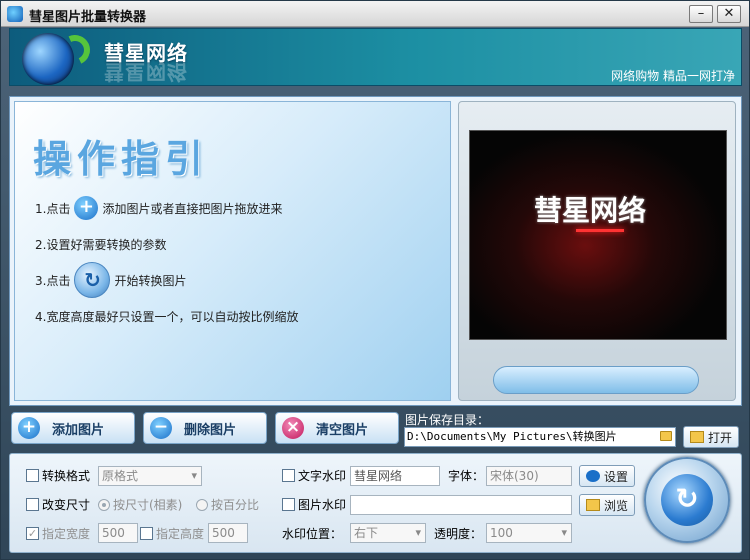 The image size is (750, 560). I want to click on guide-step-4: 4.宽度高度最好只设置一个，可以自动按比例缩放, so click(166, 316).